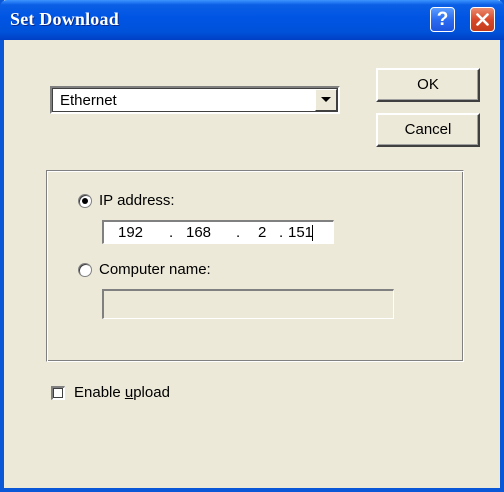 Image resolution: width=504 pixels, height=492 pixels. What do you see at coordinates (151, 392) in the screenshot?
I see `enable-upload-label-rest: pload` at bounding box center [151, 392].